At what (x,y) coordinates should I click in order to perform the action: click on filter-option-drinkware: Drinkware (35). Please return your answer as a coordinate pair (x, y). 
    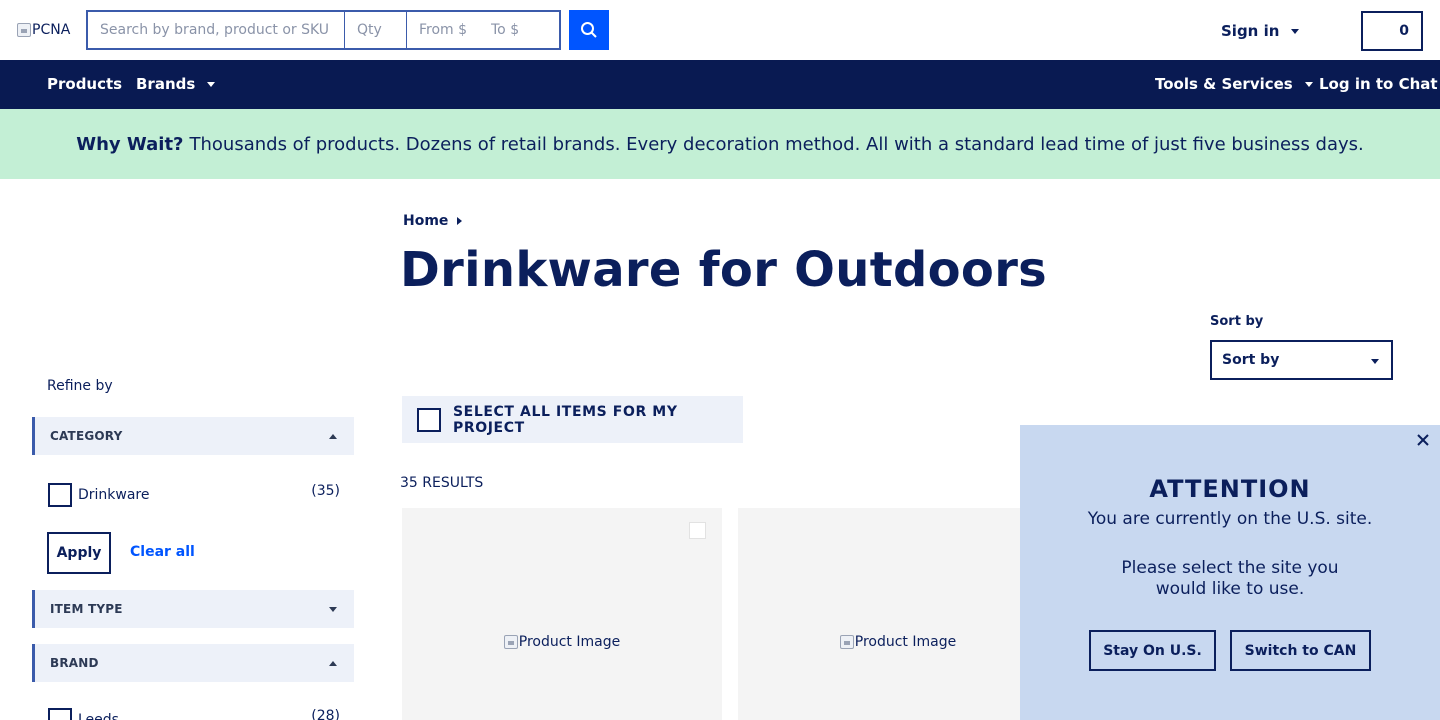
    Looking at the image, I should click on (194, 495).